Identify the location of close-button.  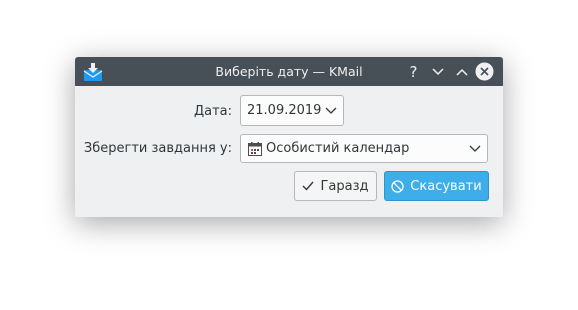
(484, 71).